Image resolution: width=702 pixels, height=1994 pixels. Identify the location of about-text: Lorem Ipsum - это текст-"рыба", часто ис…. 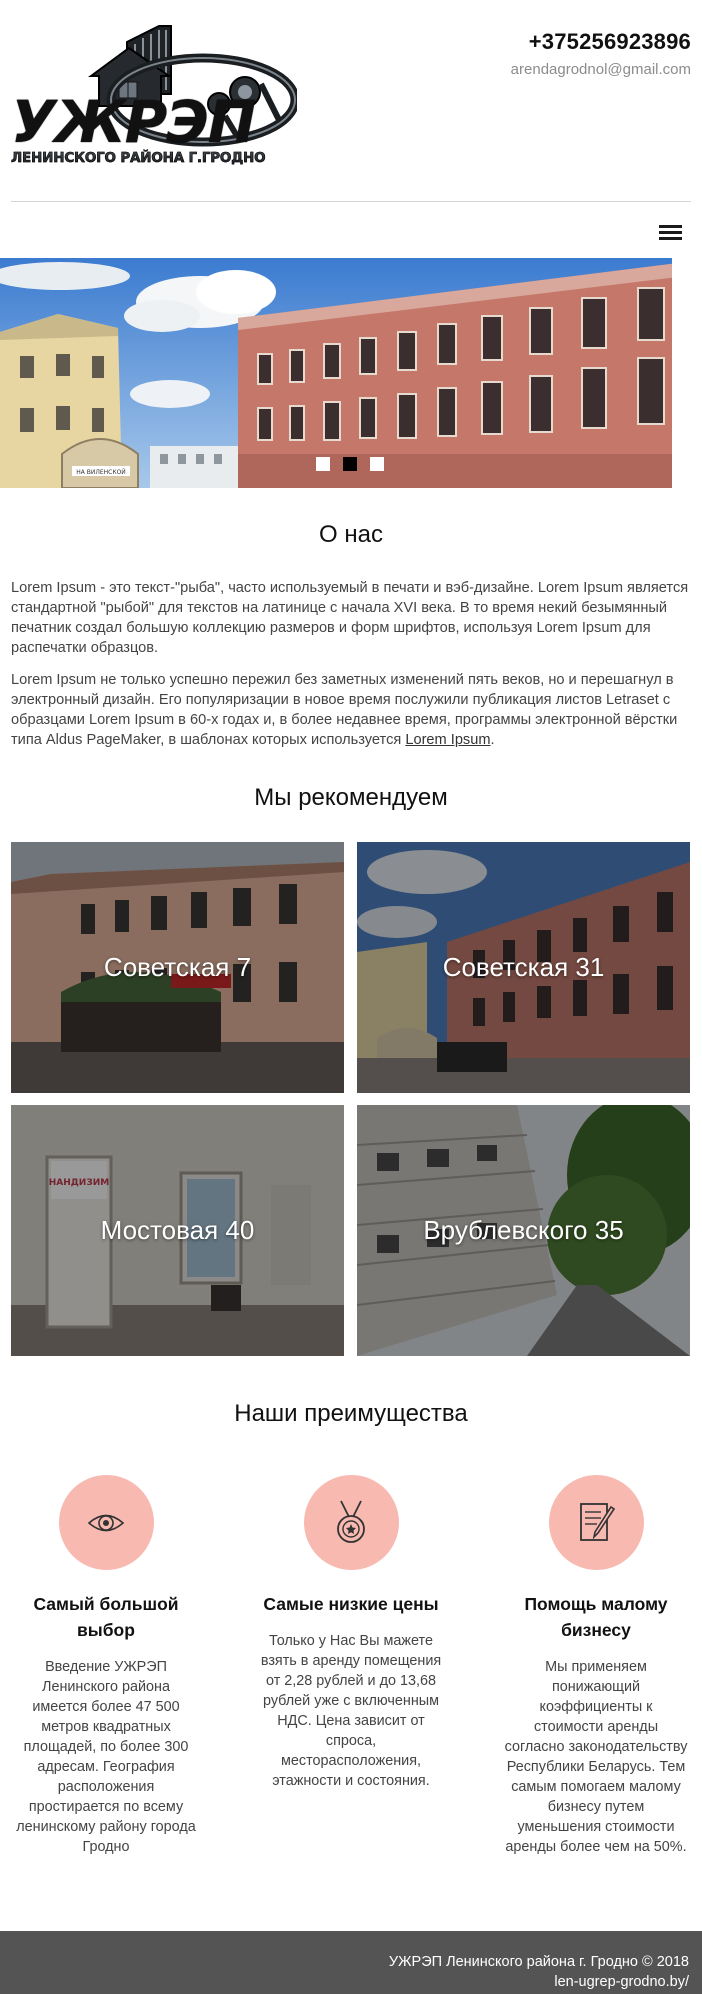
(351, 664).